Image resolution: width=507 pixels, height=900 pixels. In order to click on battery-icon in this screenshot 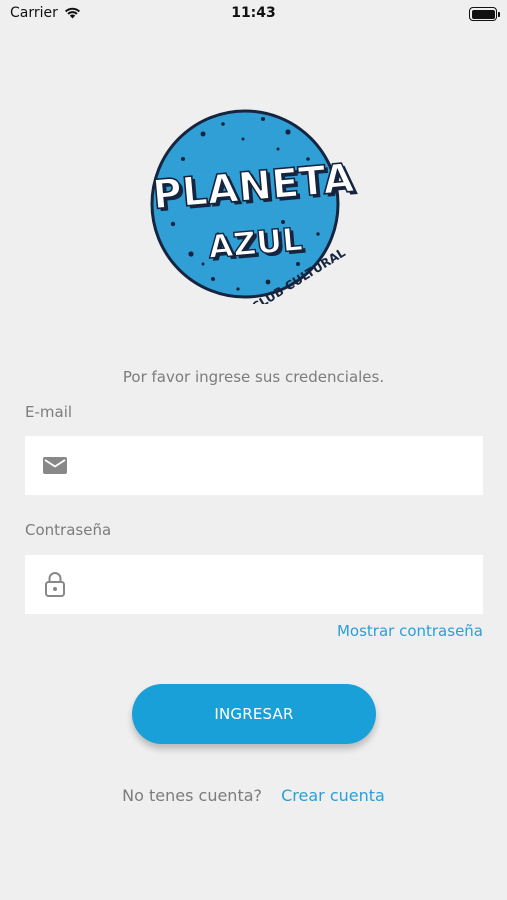, I will do `click(484, 14)`.